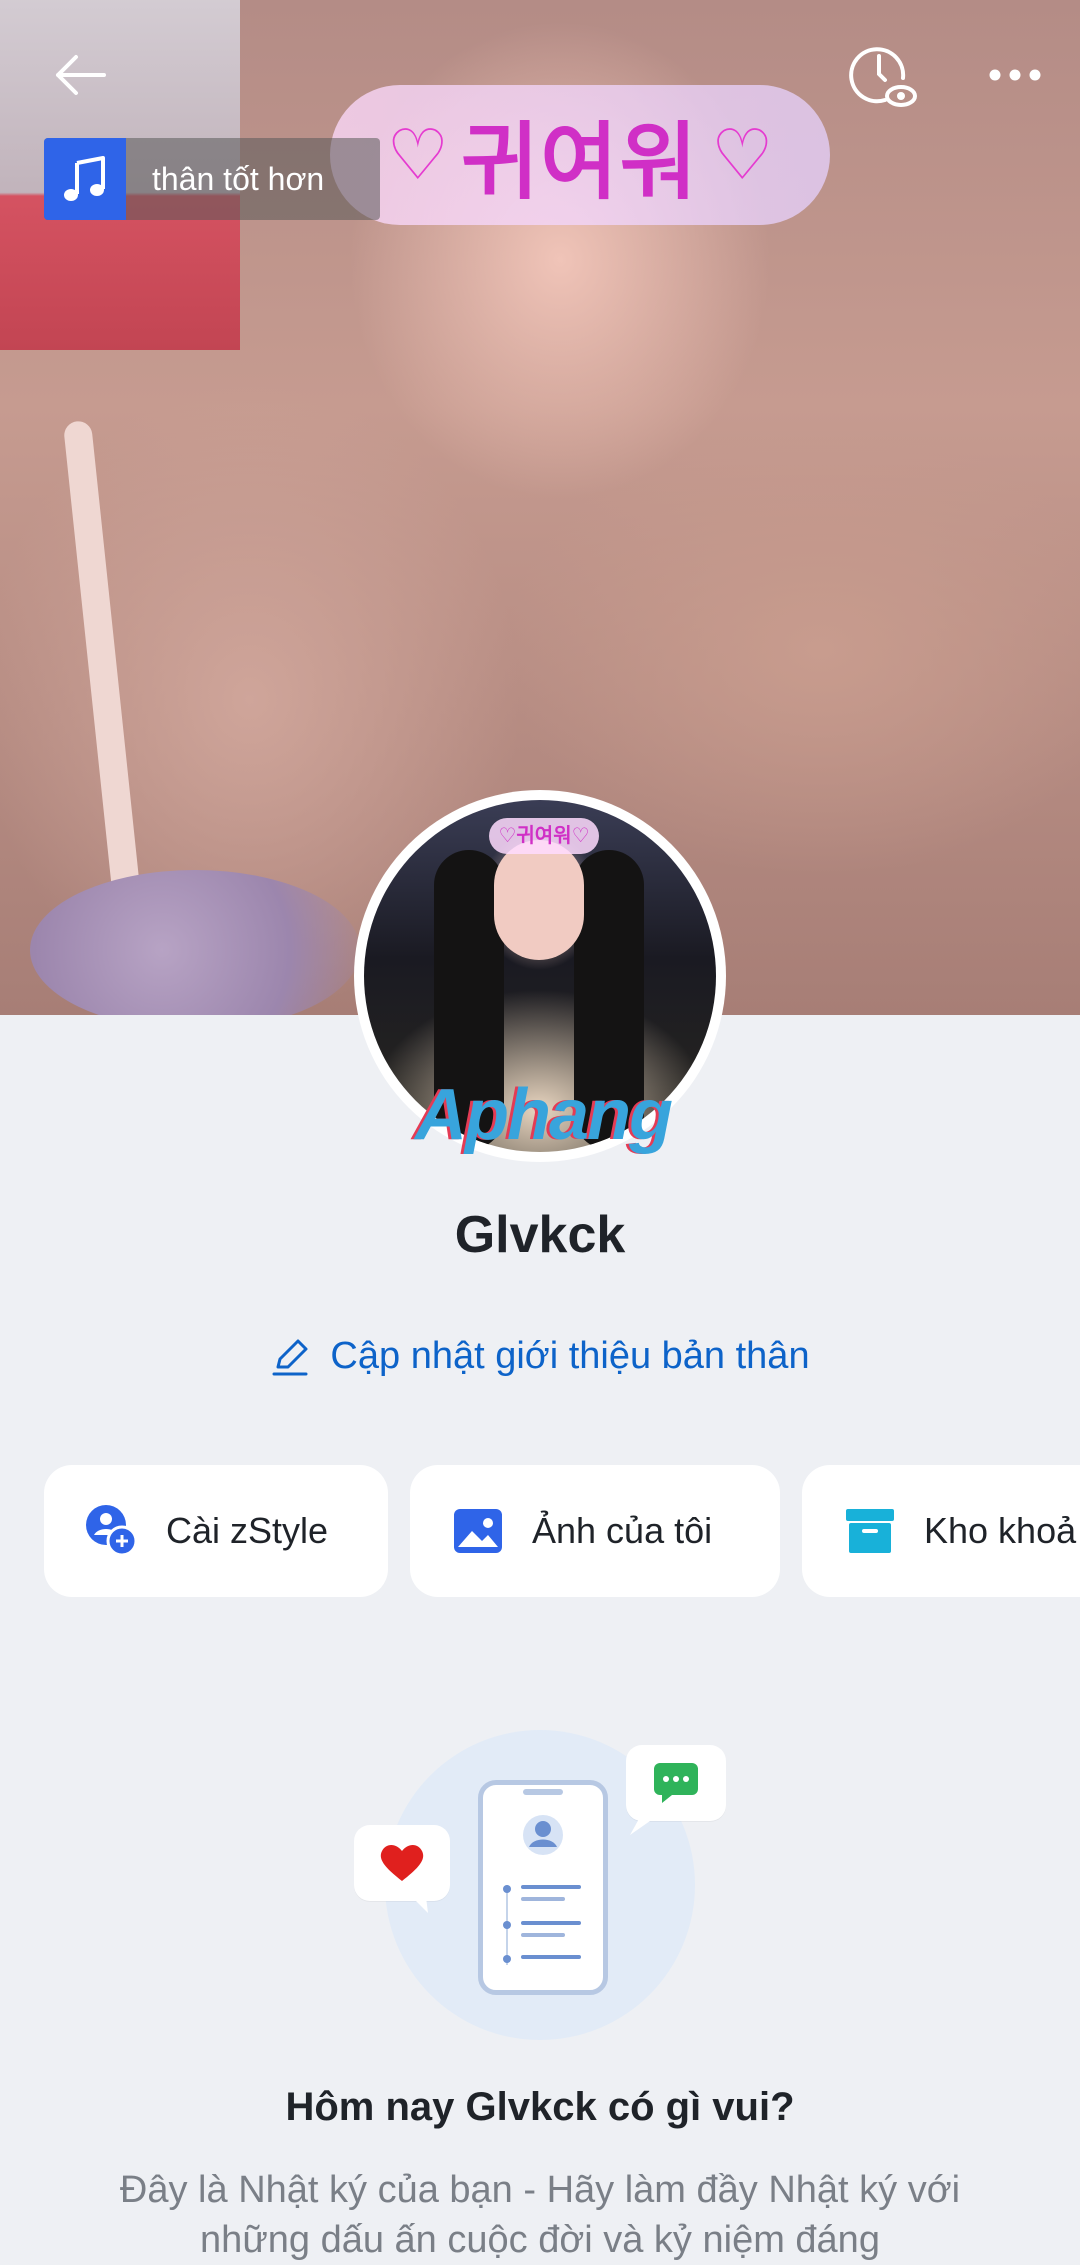 This screenshot has width=1080, height=2265. Describe the element at coordinates (112, 1531) in the screenshot. I see `zstyle-icon` at that location.